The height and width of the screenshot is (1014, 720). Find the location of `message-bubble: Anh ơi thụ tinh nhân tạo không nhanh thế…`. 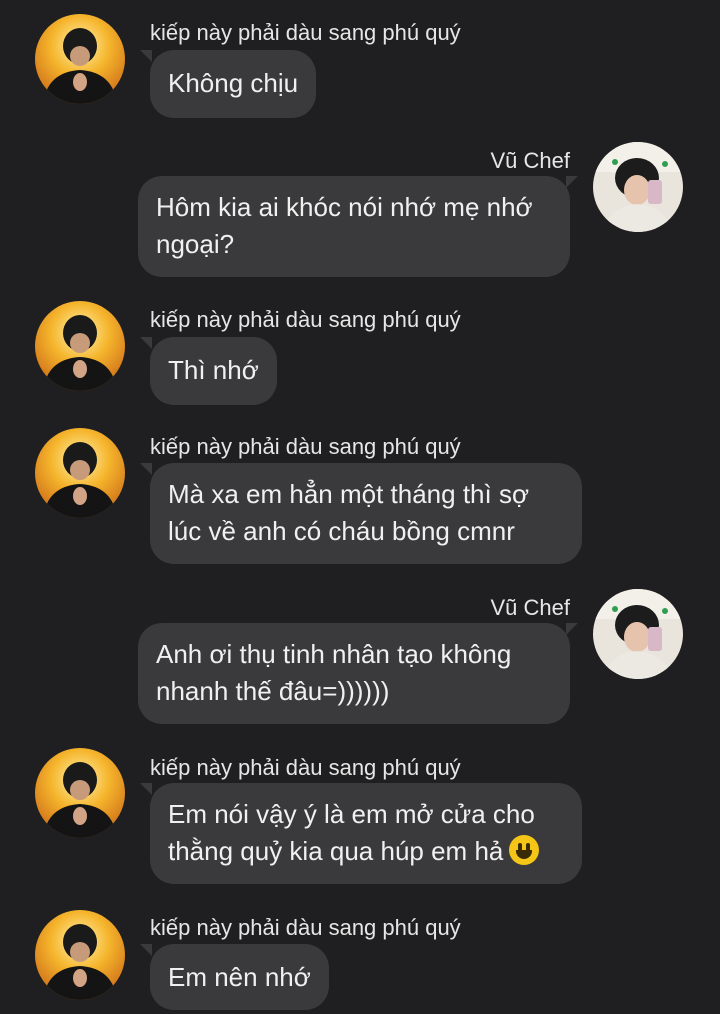

message-bubble: Anh ơi thụ tinh nhân tạo không nhanh thế… is located at coordinates (354, 673).